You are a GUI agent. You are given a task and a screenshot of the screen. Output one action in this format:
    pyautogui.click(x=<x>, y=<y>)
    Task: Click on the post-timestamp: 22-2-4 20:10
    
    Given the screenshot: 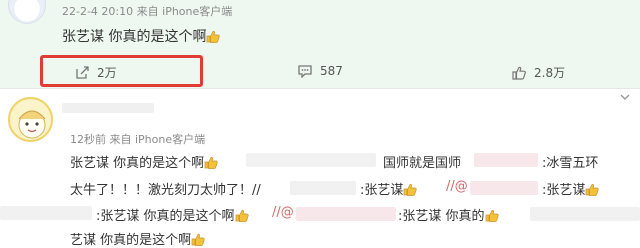 What is the action you would take?
    pyautogui.click(x=98, y=11)
    